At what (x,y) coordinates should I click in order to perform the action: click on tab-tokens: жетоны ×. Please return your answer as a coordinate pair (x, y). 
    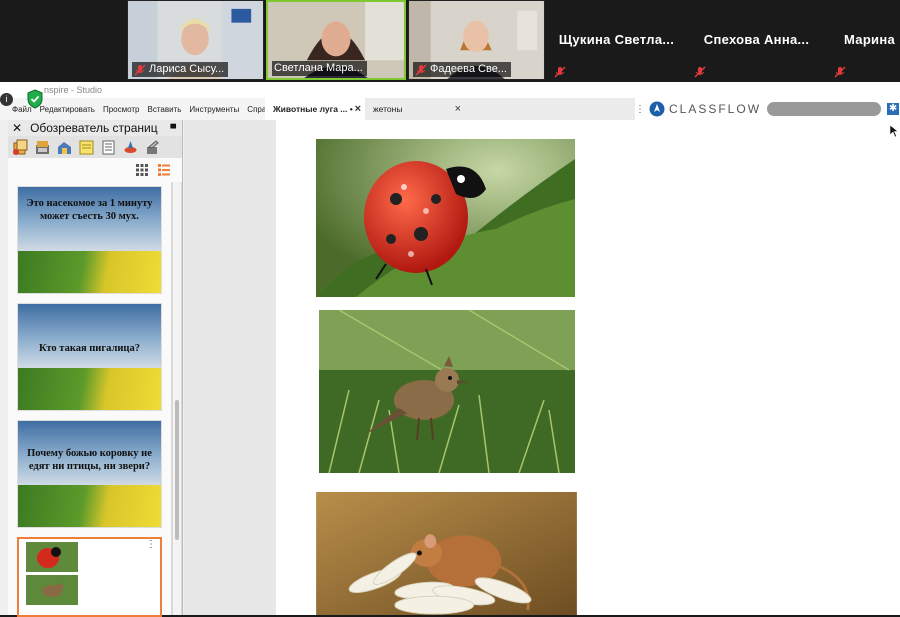
    Looking at the image, I should click on (415, 109).